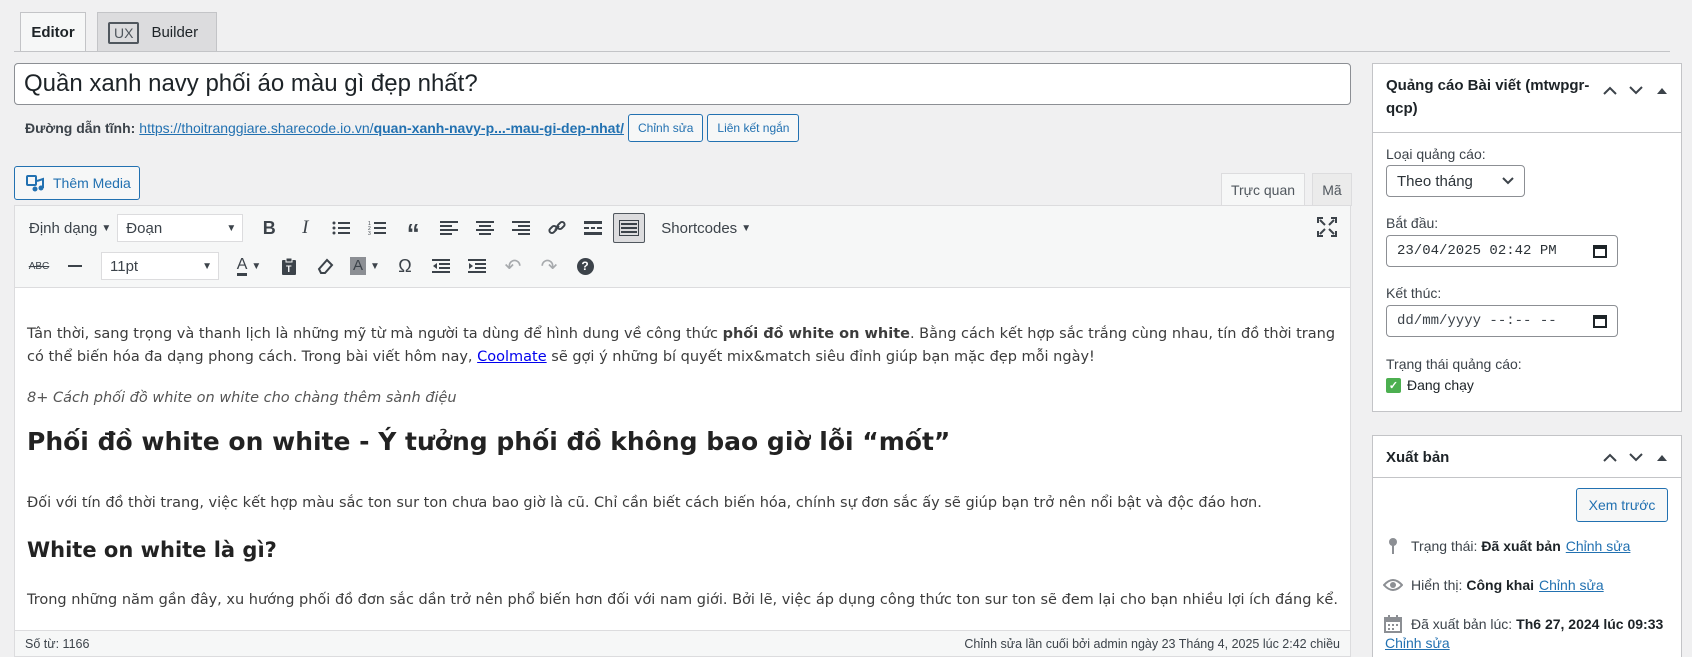 Image resolution: width=1692 pixels, height=657 pixels. What do you see at coordinates (305, 228) in the screenshot?
I see `italic-icon: I` at bounding box center [305, 228].